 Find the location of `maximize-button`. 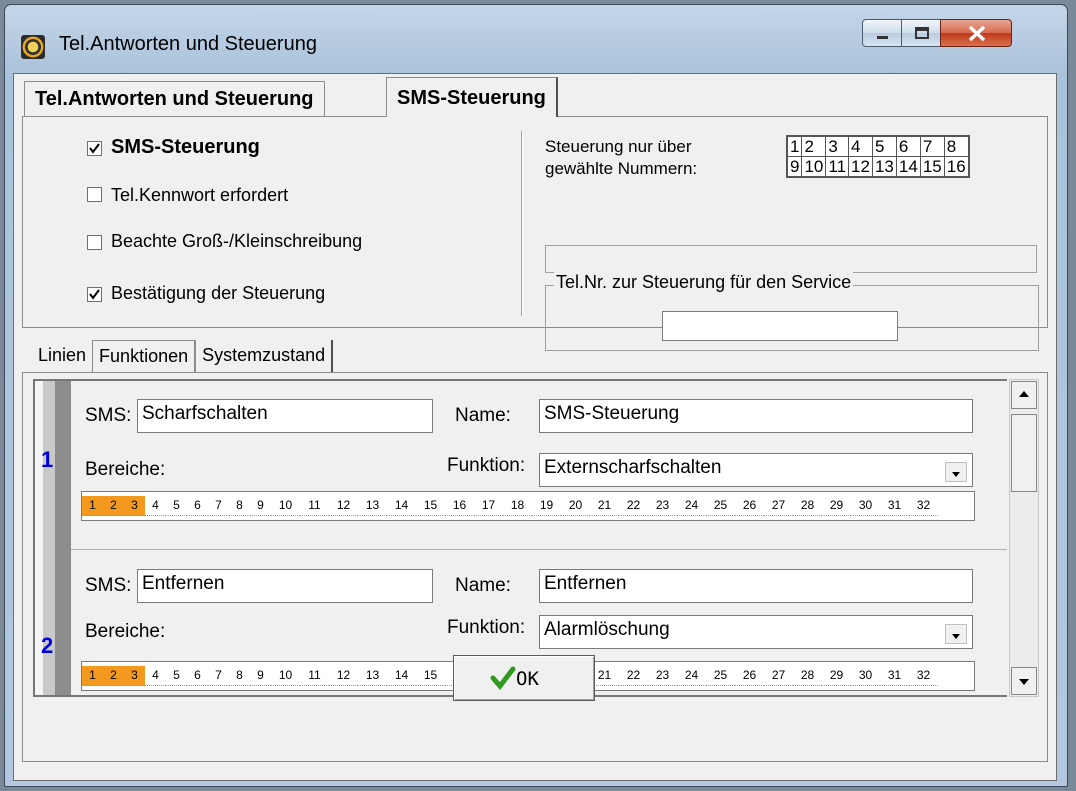

maximize-button is located at coordinates (921, 33).